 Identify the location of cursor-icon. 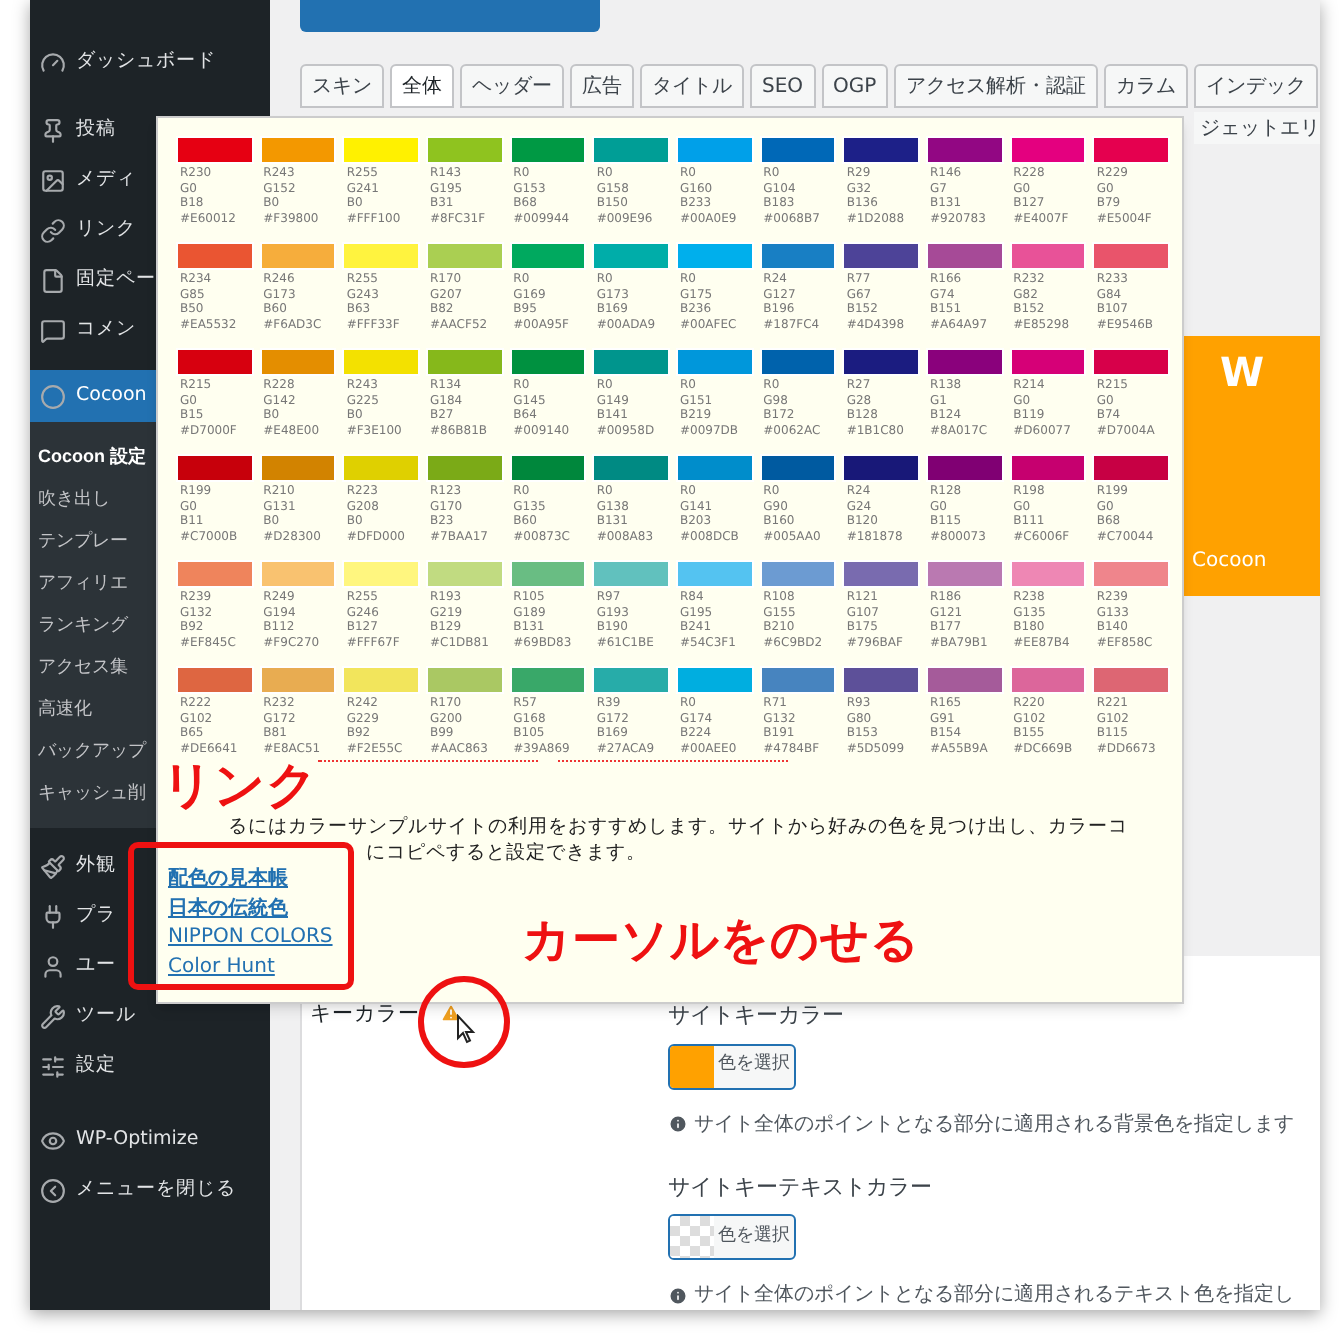
(466, 1029).